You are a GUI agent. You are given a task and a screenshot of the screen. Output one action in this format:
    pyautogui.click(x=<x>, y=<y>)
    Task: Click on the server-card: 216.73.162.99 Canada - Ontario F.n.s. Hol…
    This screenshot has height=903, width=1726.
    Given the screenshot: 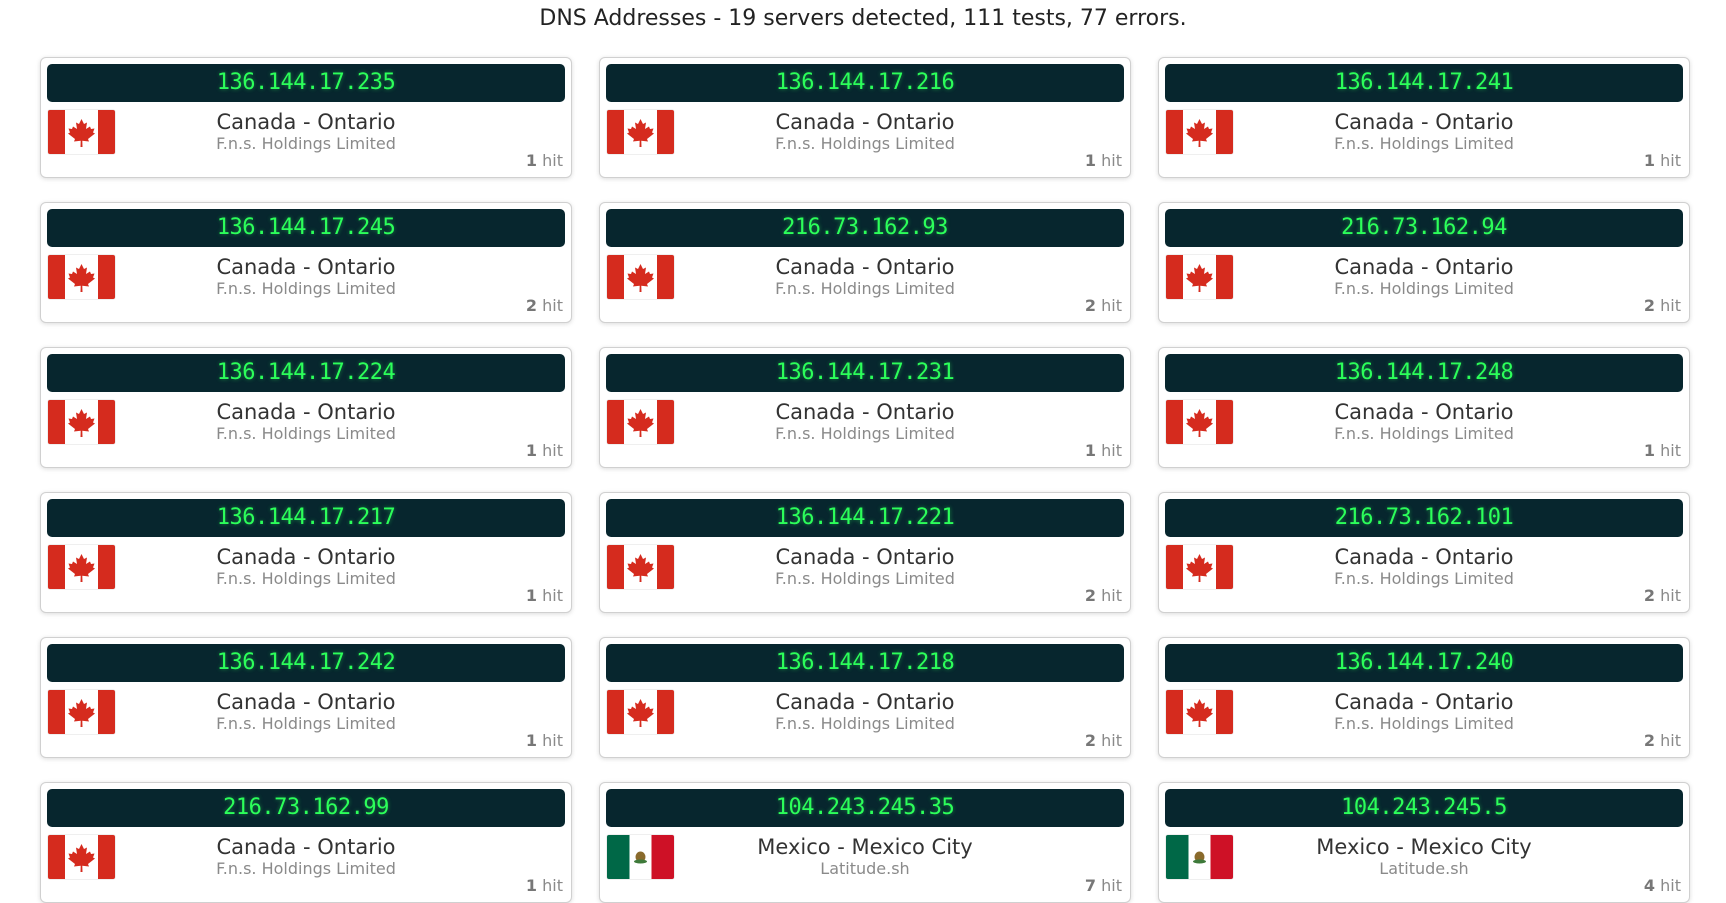 What is the action you would take?
    pyautogui.click(x=306, y=842)
    